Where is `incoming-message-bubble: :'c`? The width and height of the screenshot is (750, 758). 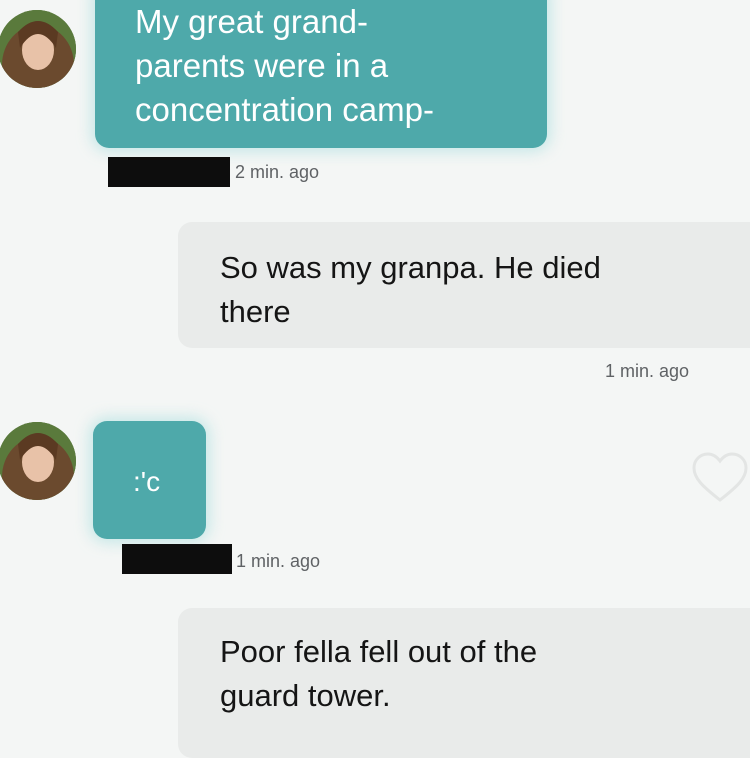 incoming-message-bubble: :'c is located at coordinates (149, 480).